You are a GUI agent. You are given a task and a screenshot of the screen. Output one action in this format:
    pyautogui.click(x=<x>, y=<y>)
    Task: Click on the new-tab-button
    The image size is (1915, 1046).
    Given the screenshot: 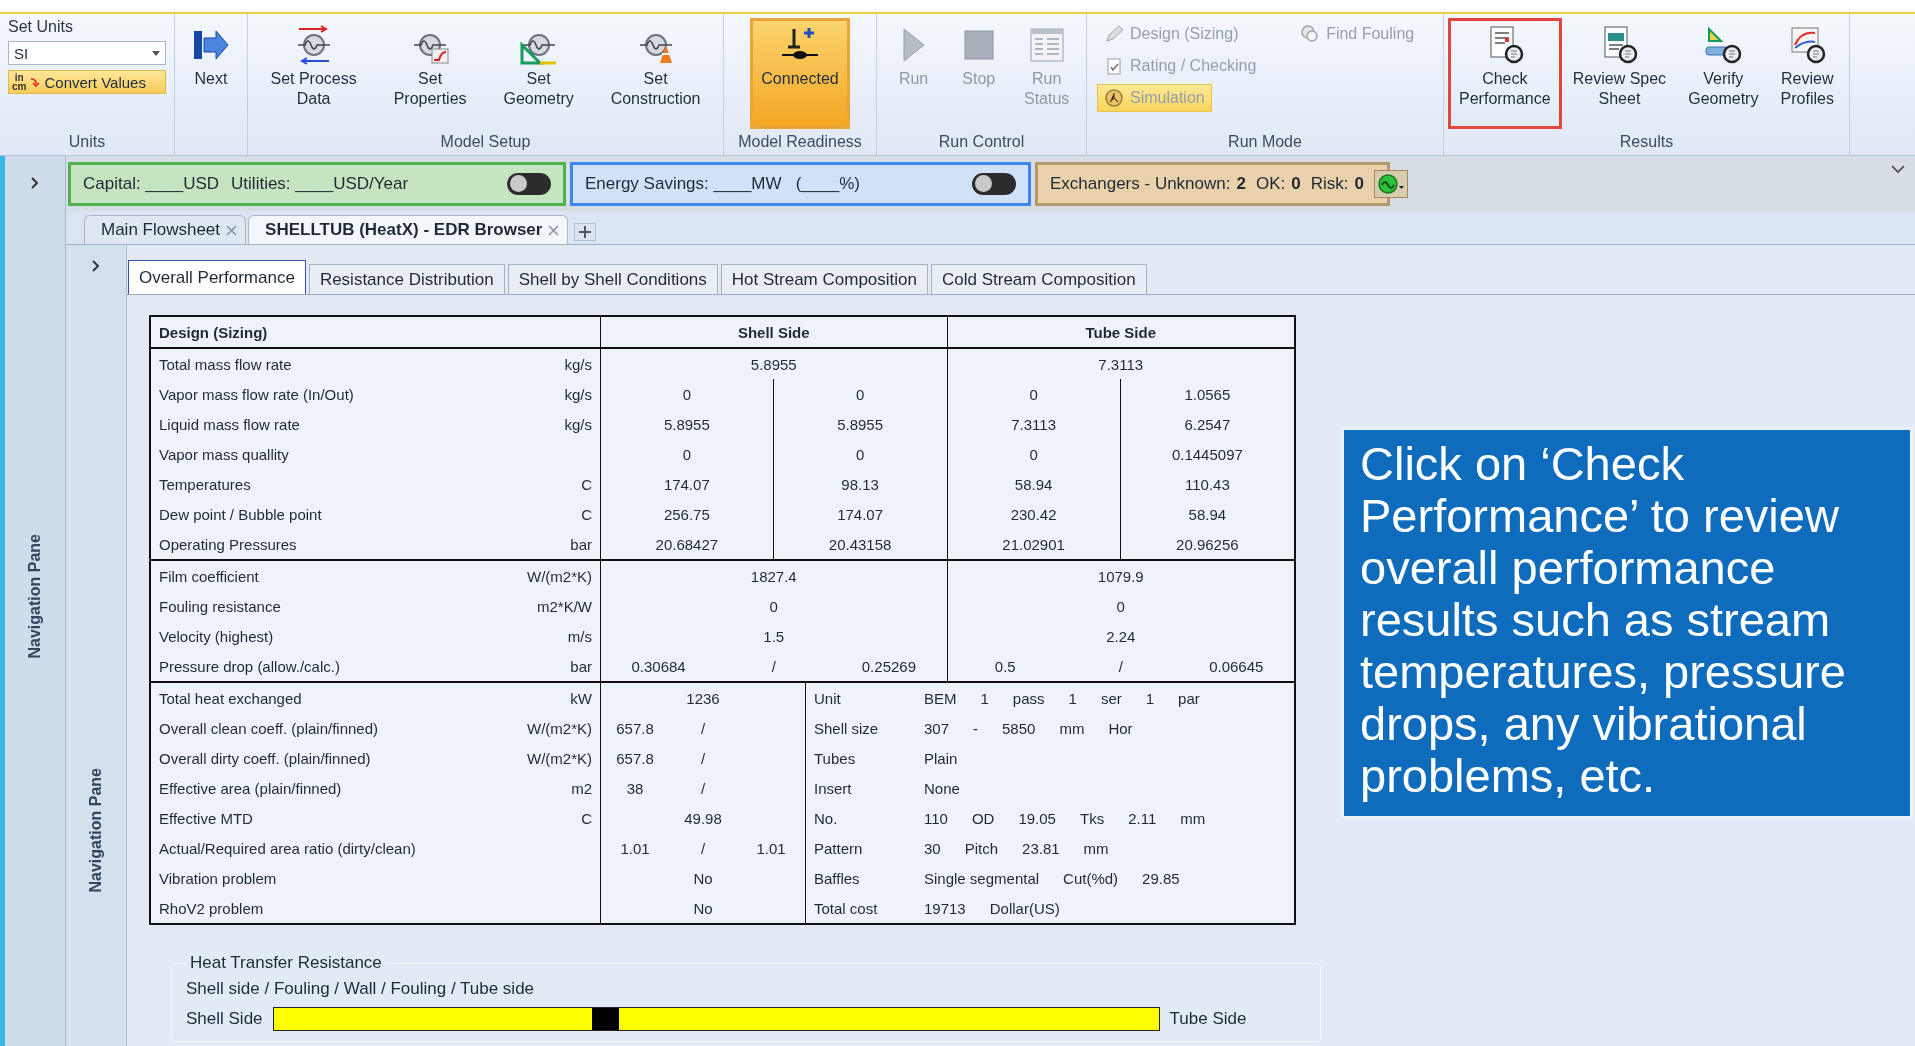 What is the action you would take?
    pyautogui.click(x=585, y=232)
    